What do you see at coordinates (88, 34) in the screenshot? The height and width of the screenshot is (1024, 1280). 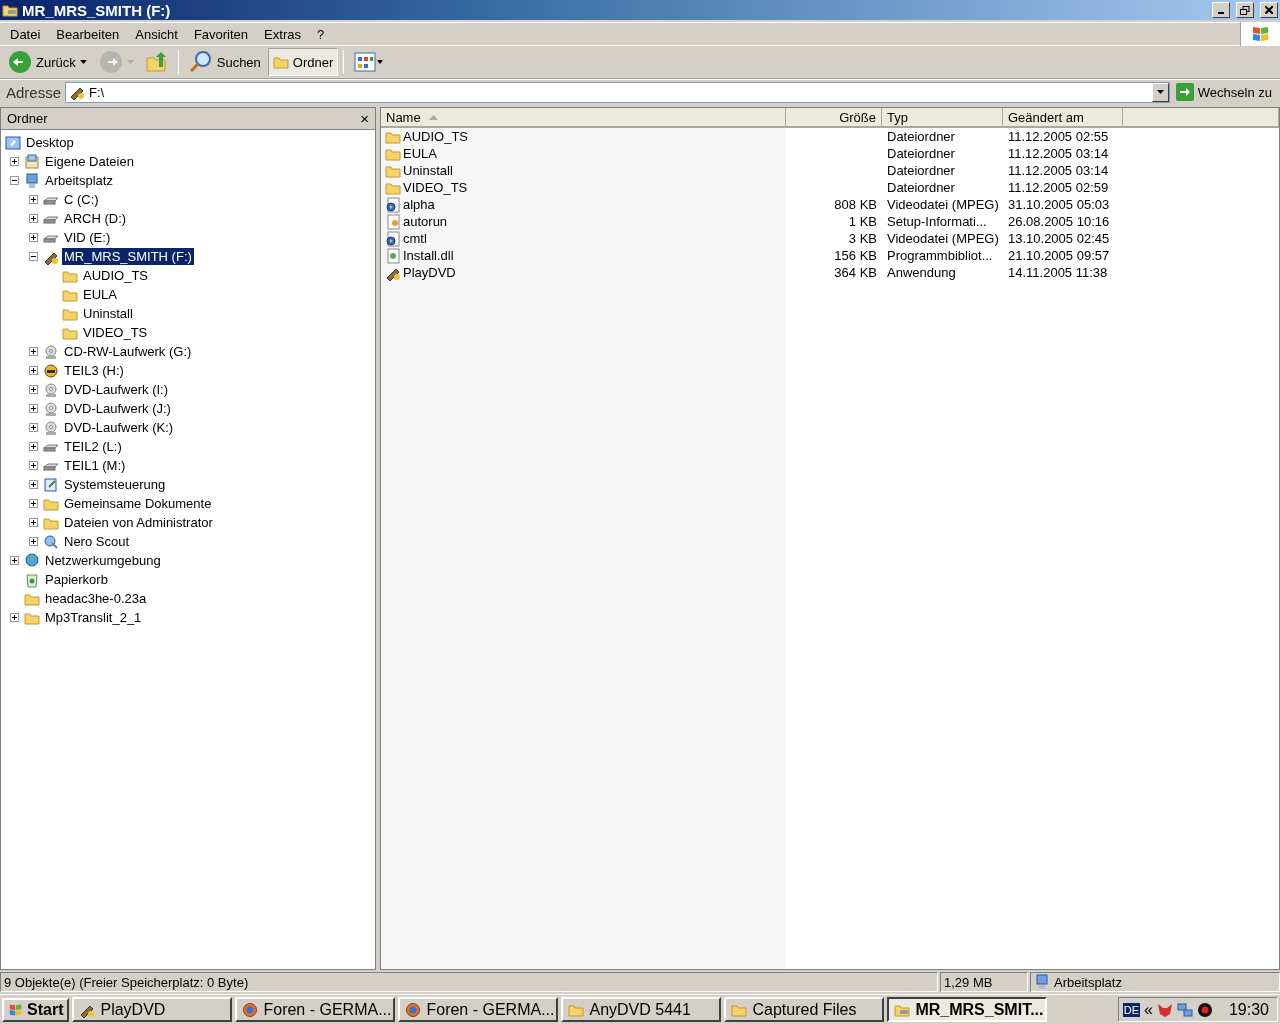 I see `menu-item: Bearbeiten` at bounding box center [88, 34].